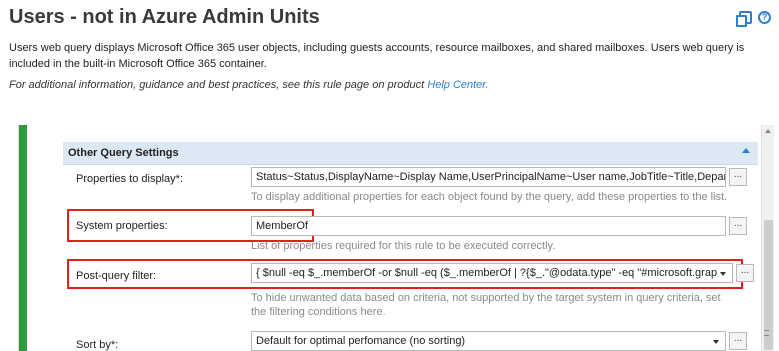  Describe the element at coordinates (97, 345) in the screenshot. I see `sort-by-label: Sort by*:` at that location.